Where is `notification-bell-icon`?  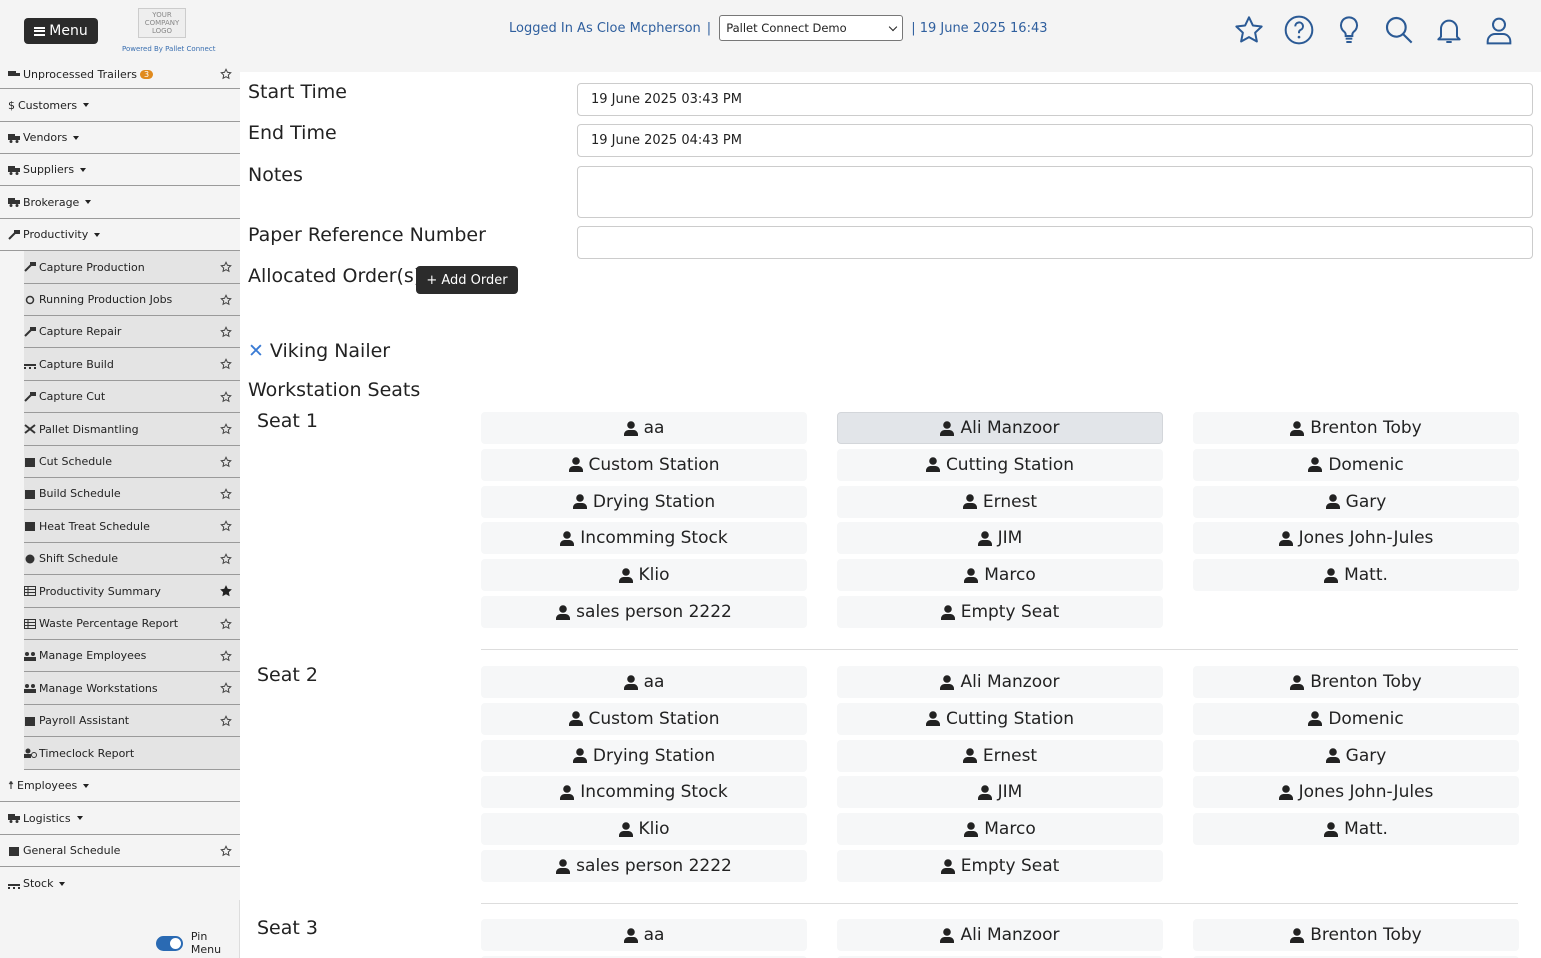
notification-bell-icon is located at coordinates (1449, 30).